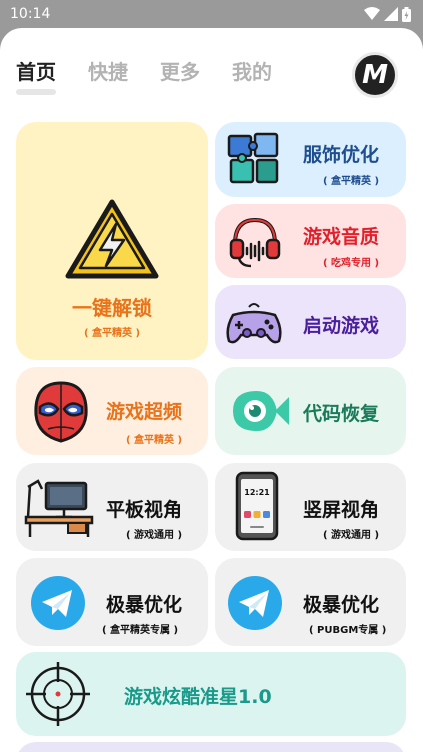 This screenshot has height=752, width=423. Describe the element at coordinates (341, 326) in the screenshot. I see `card-launch-title: 启动游戏` at that location.